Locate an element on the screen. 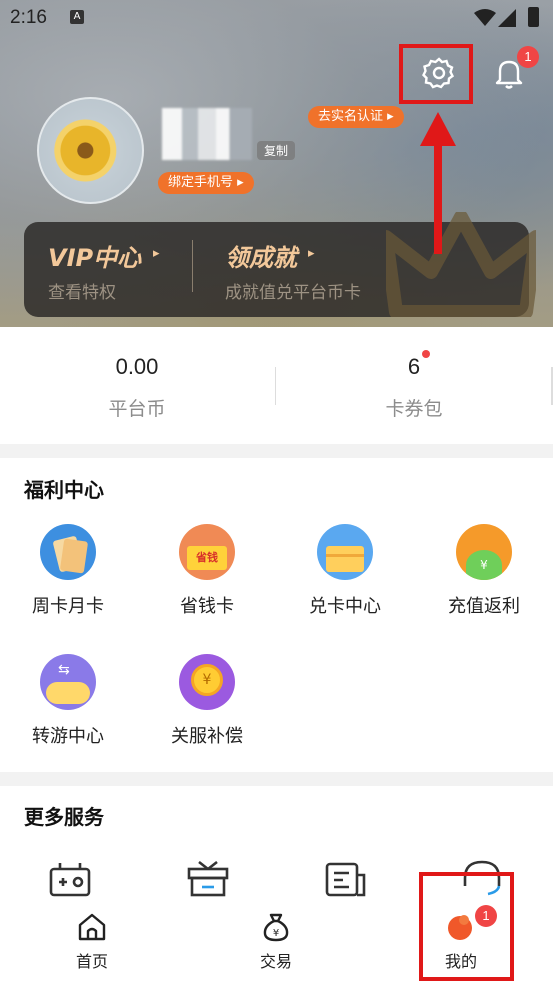 This screenshot has width=553, height=981. vip-center-link: VIP中心 is located at coordinates (94, 255).